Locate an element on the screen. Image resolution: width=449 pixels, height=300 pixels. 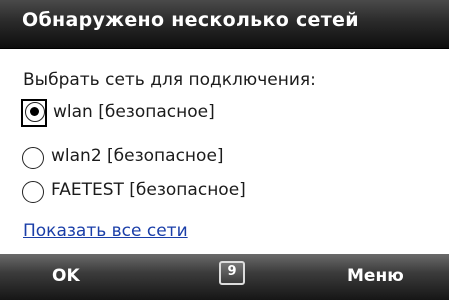
radio-dot is located at coordinates (34, 111).